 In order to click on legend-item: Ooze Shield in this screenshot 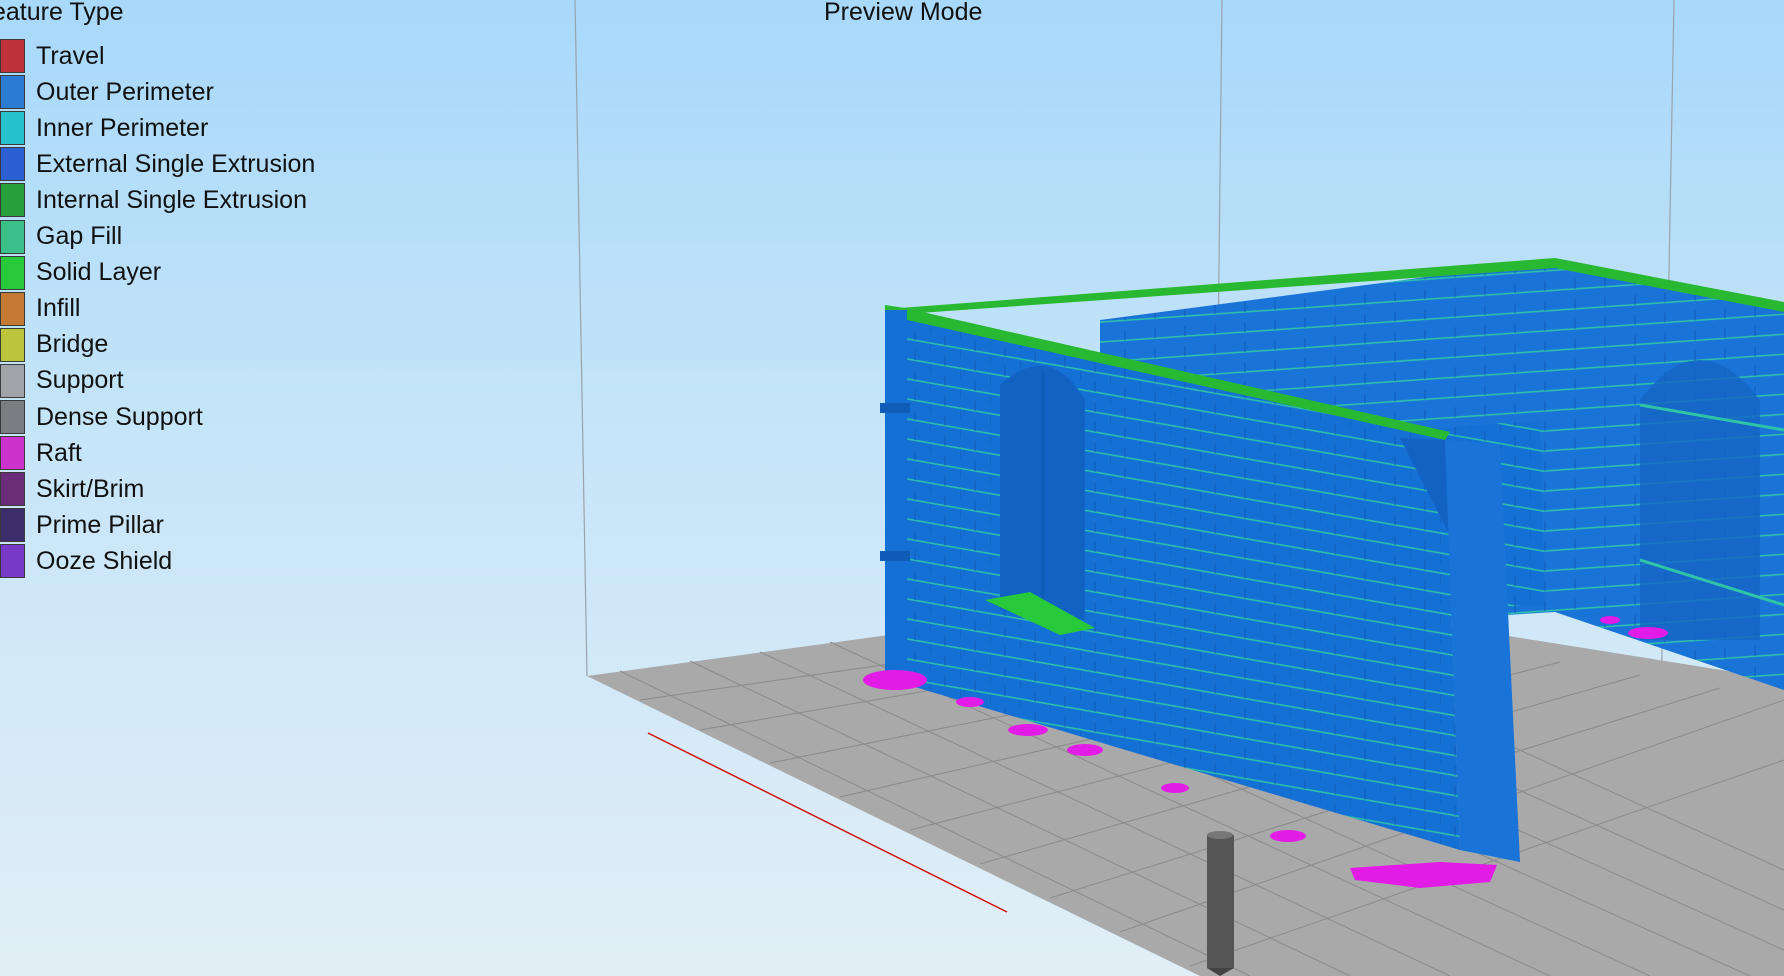, I will do `click(86, 561)`.